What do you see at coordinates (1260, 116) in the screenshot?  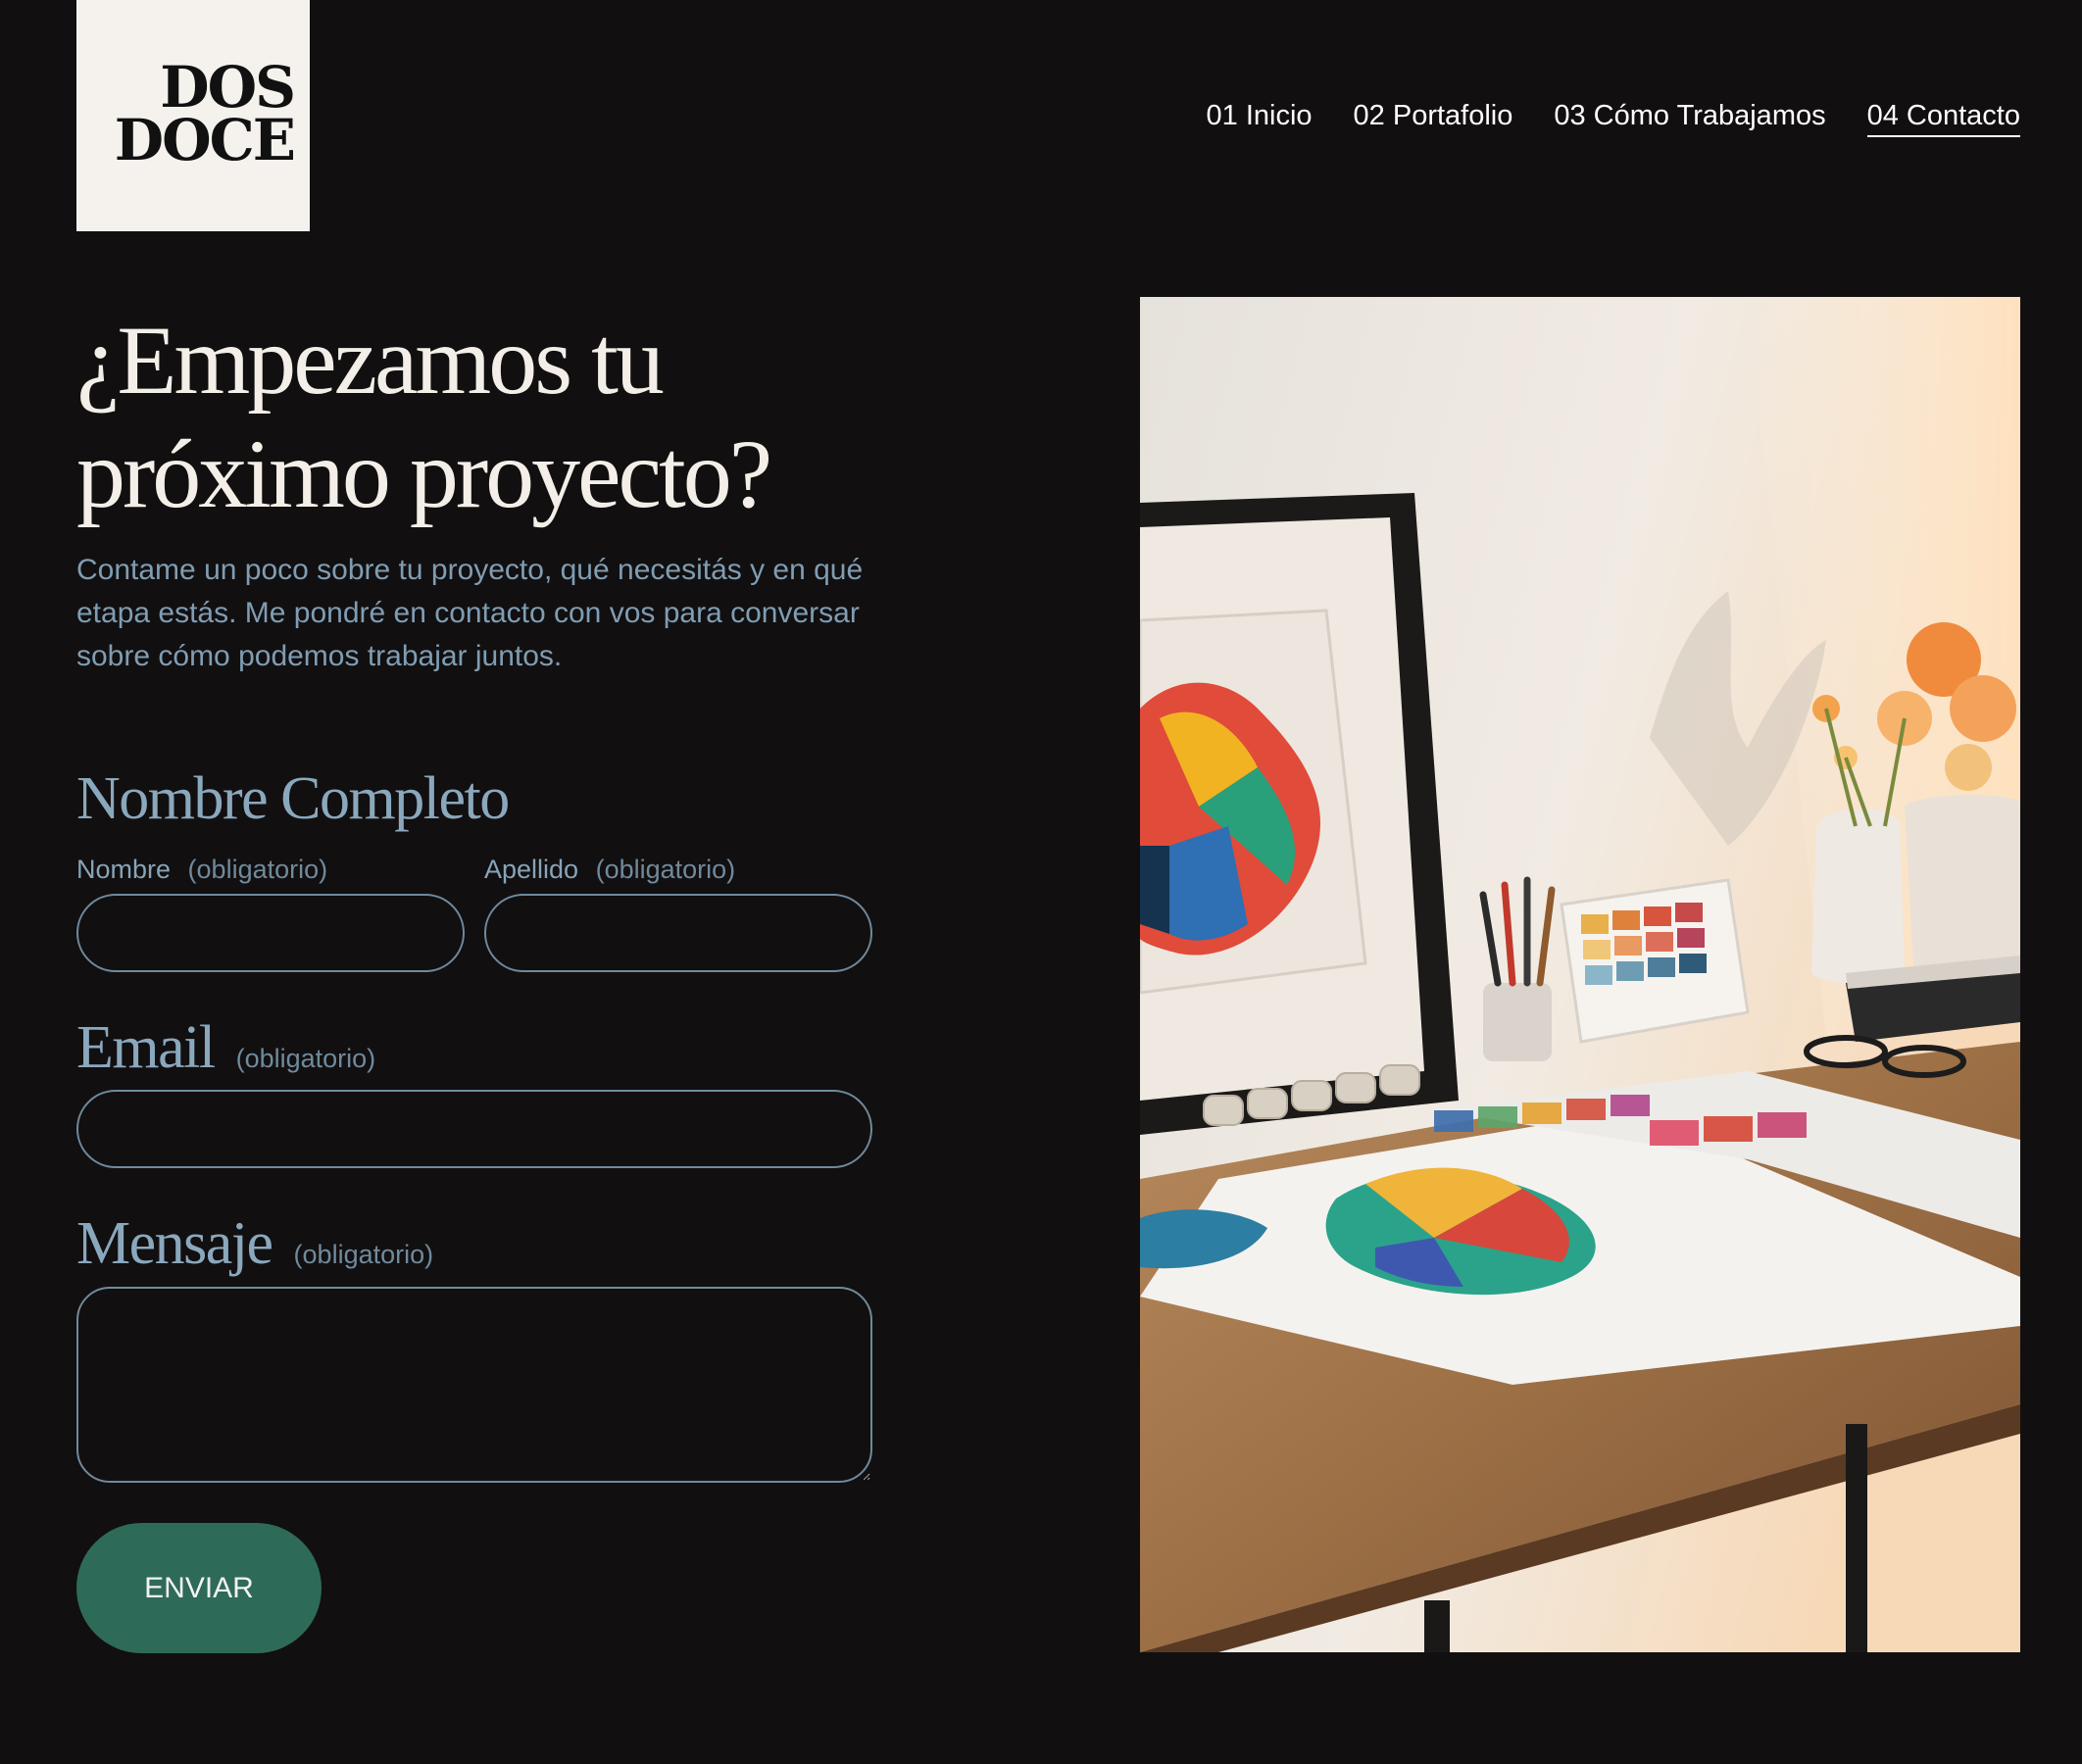 I see `nav-inicio: 01 Inicio` at bounding box center [1260, 116].